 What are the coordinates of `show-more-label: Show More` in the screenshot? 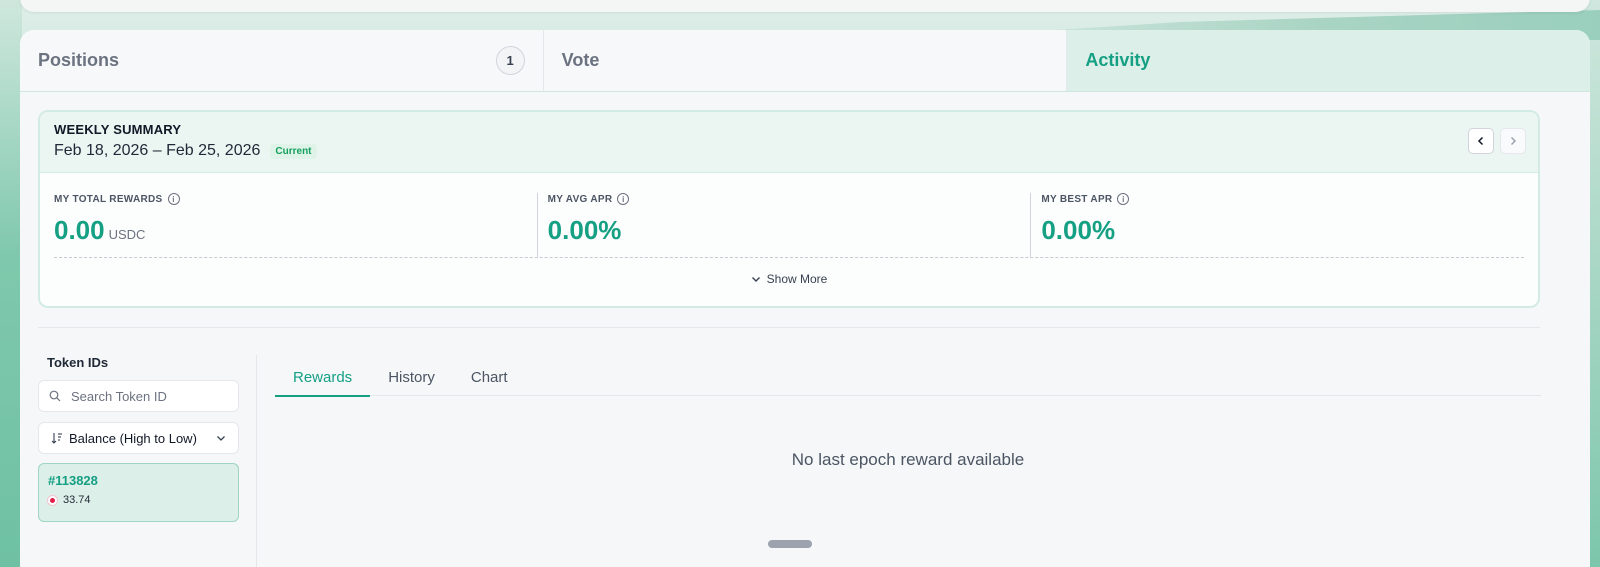 It's located at (797, 279).